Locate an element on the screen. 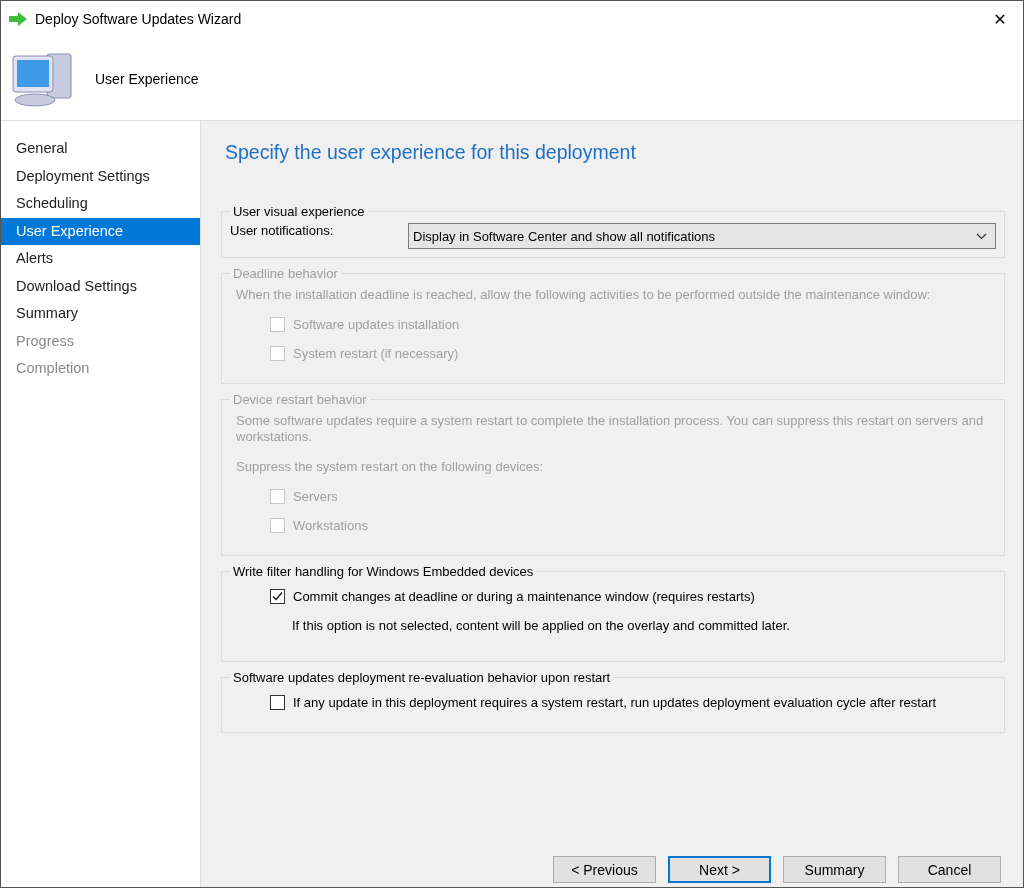  chevron-down-icon is located at coordinates (981, 236).